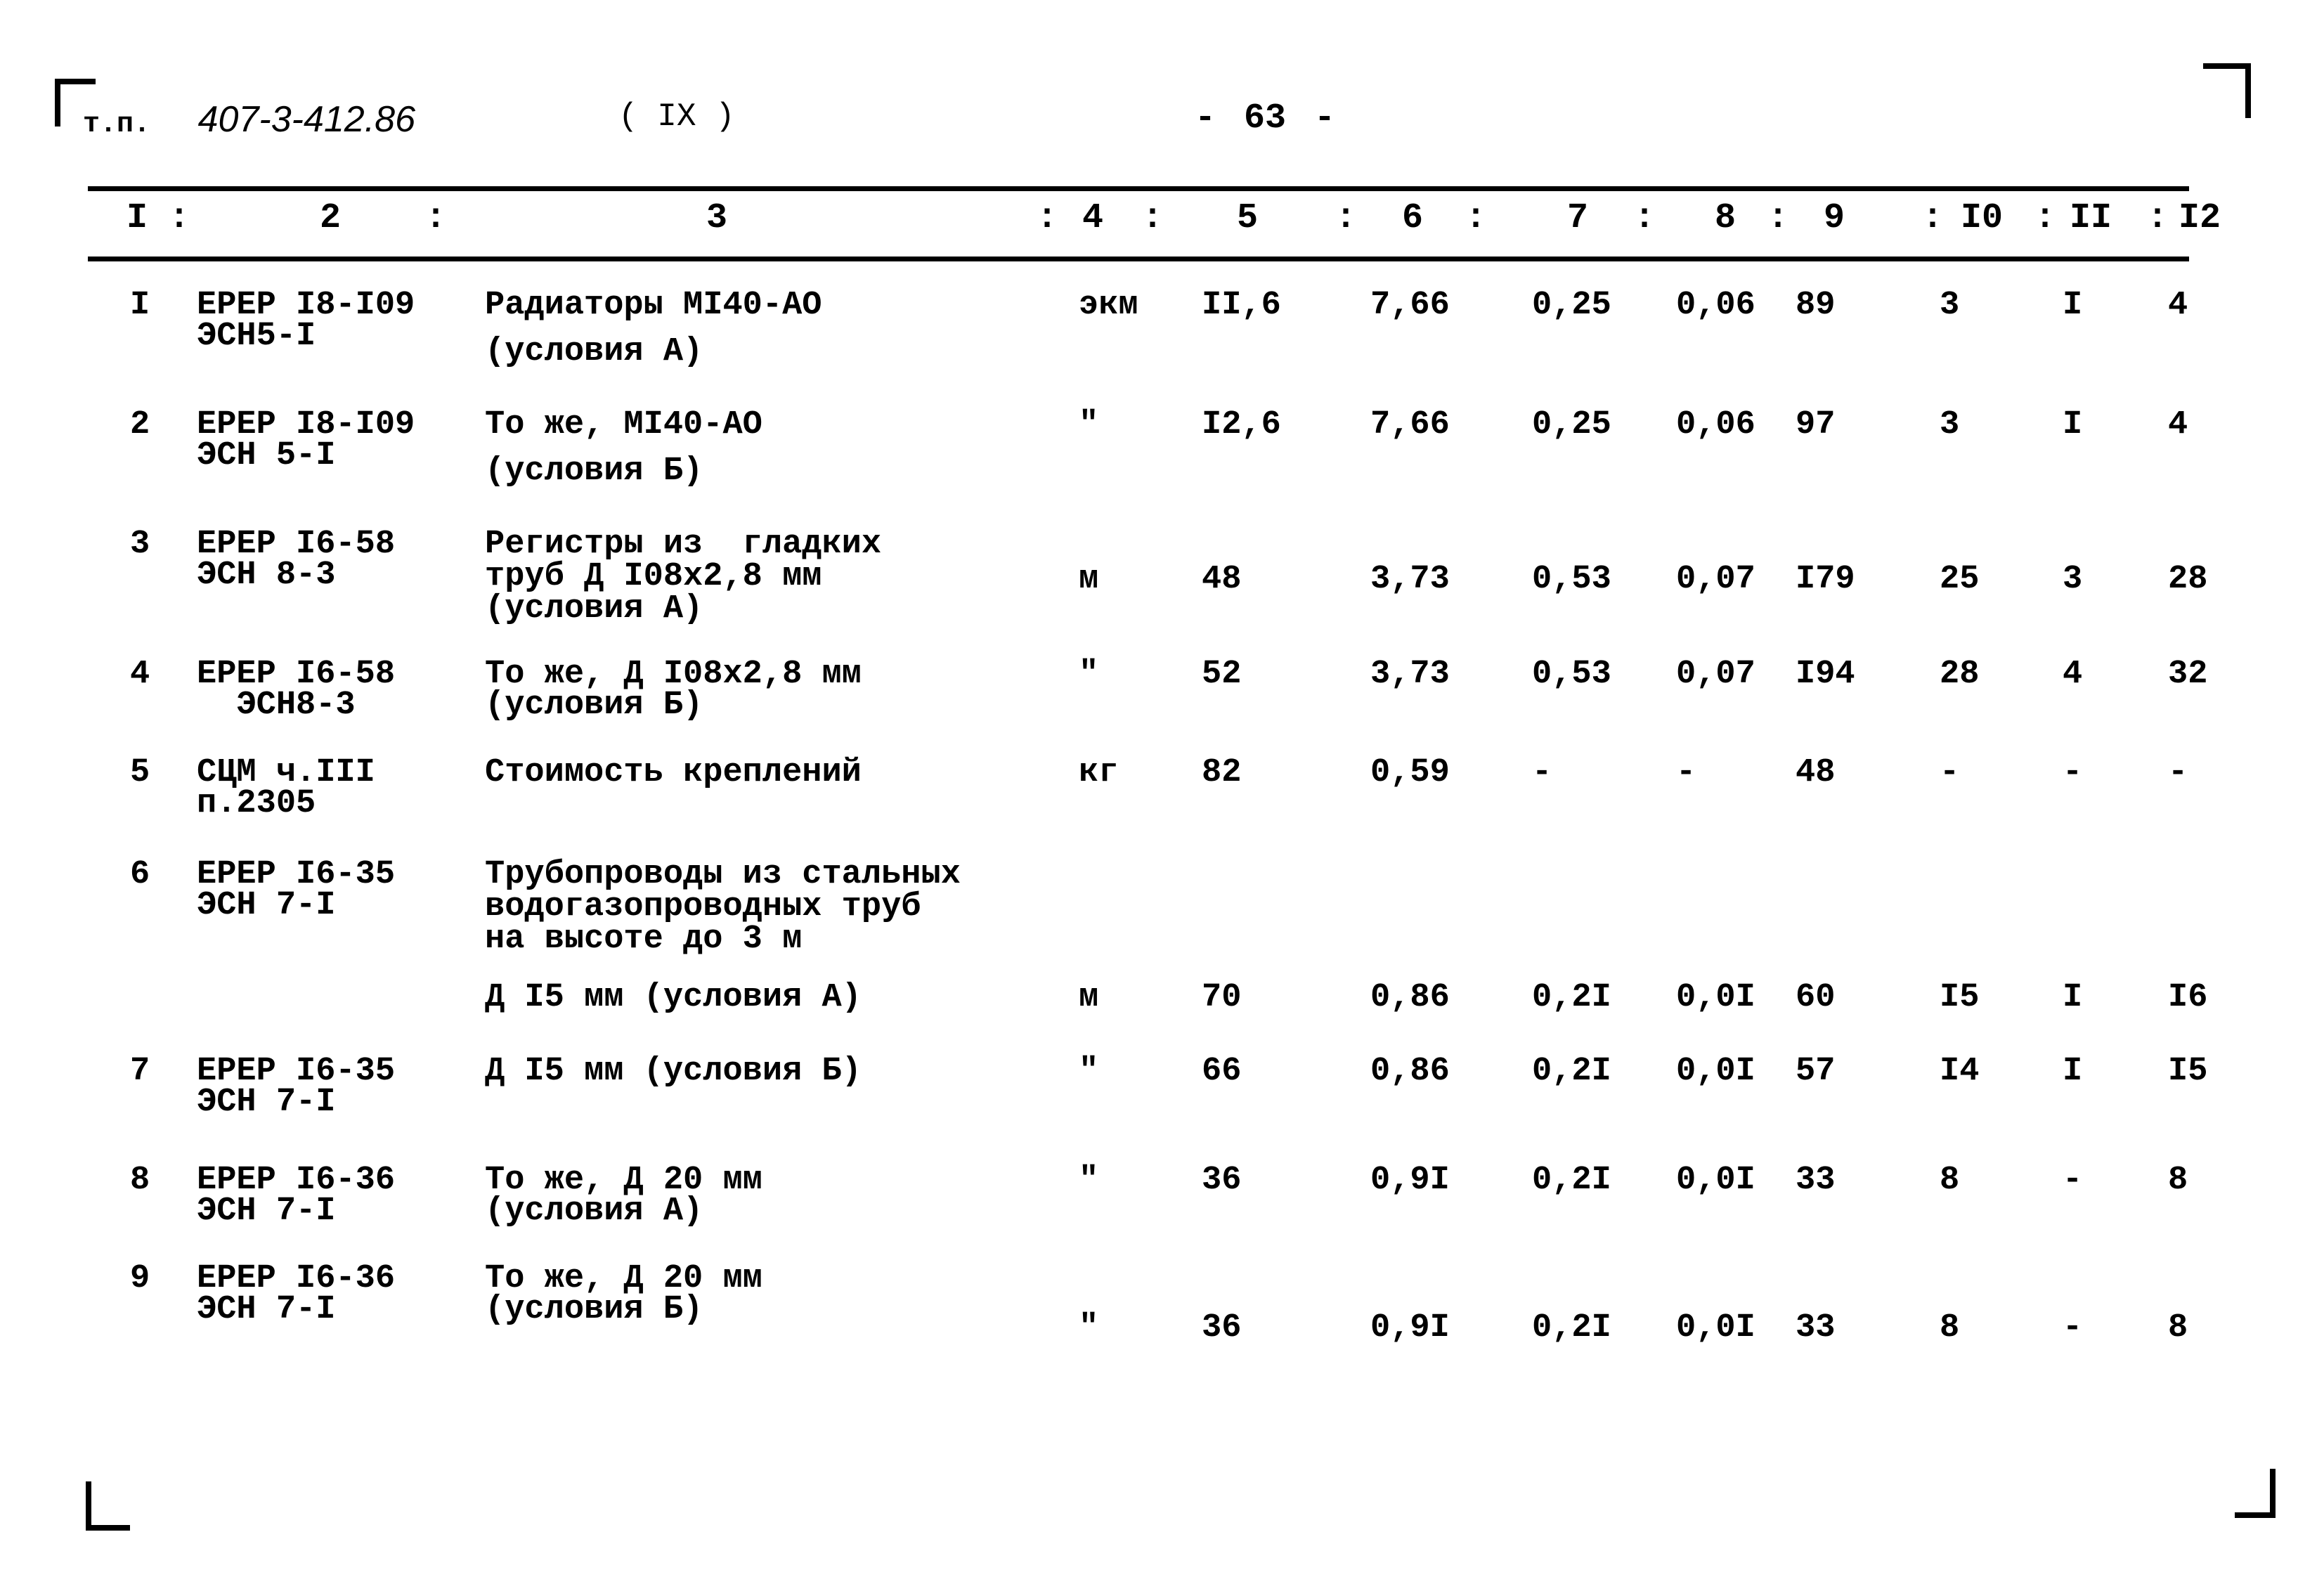 Image resolution: width=2324 pixels, height=1577 pixels. I want to click on cell-c9: I94, so click(1826, 674).